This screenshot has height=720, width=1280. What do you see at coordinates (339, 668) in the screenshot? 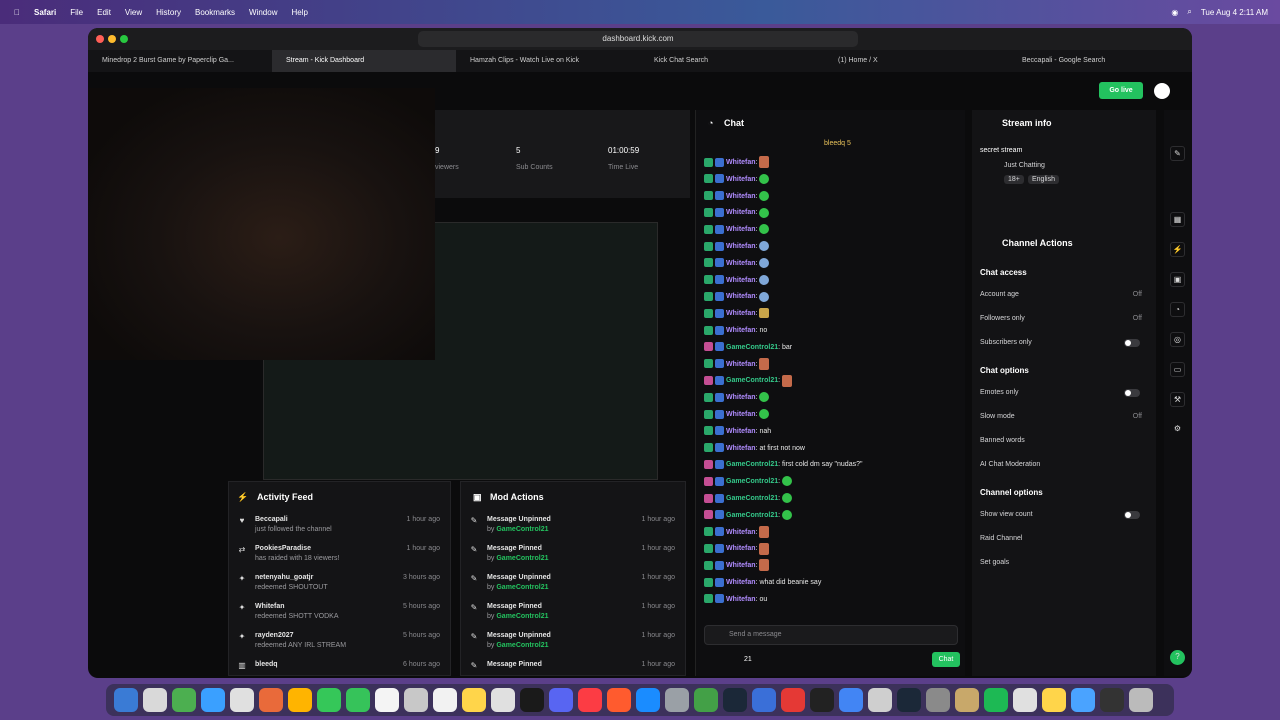
I see `list-item: ▥ bleedq 6 hours ago` at bounding box center [339, 668].